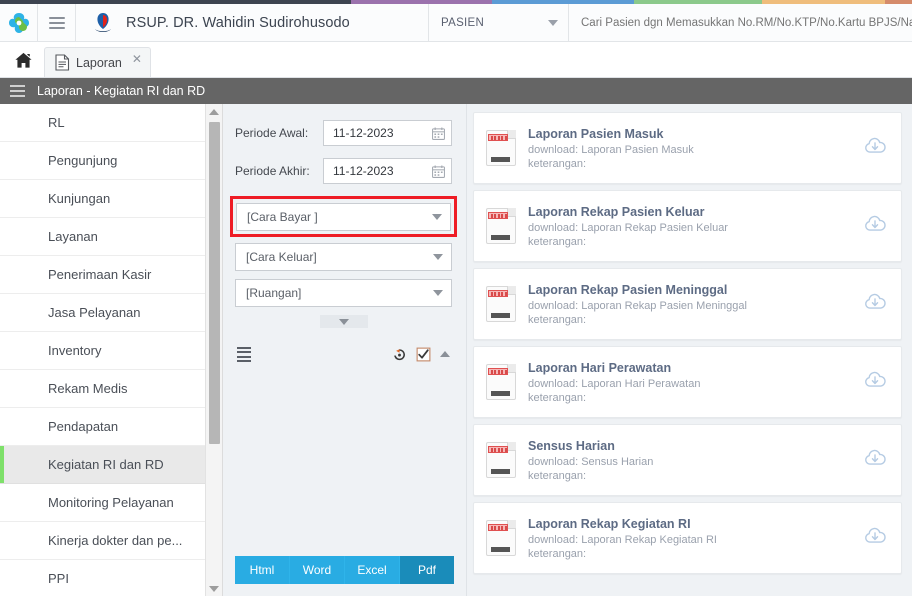 Image resolution: width=912 pixels, height=596 pixels. I want to click on chevron-down-icon, so click(343, 321).